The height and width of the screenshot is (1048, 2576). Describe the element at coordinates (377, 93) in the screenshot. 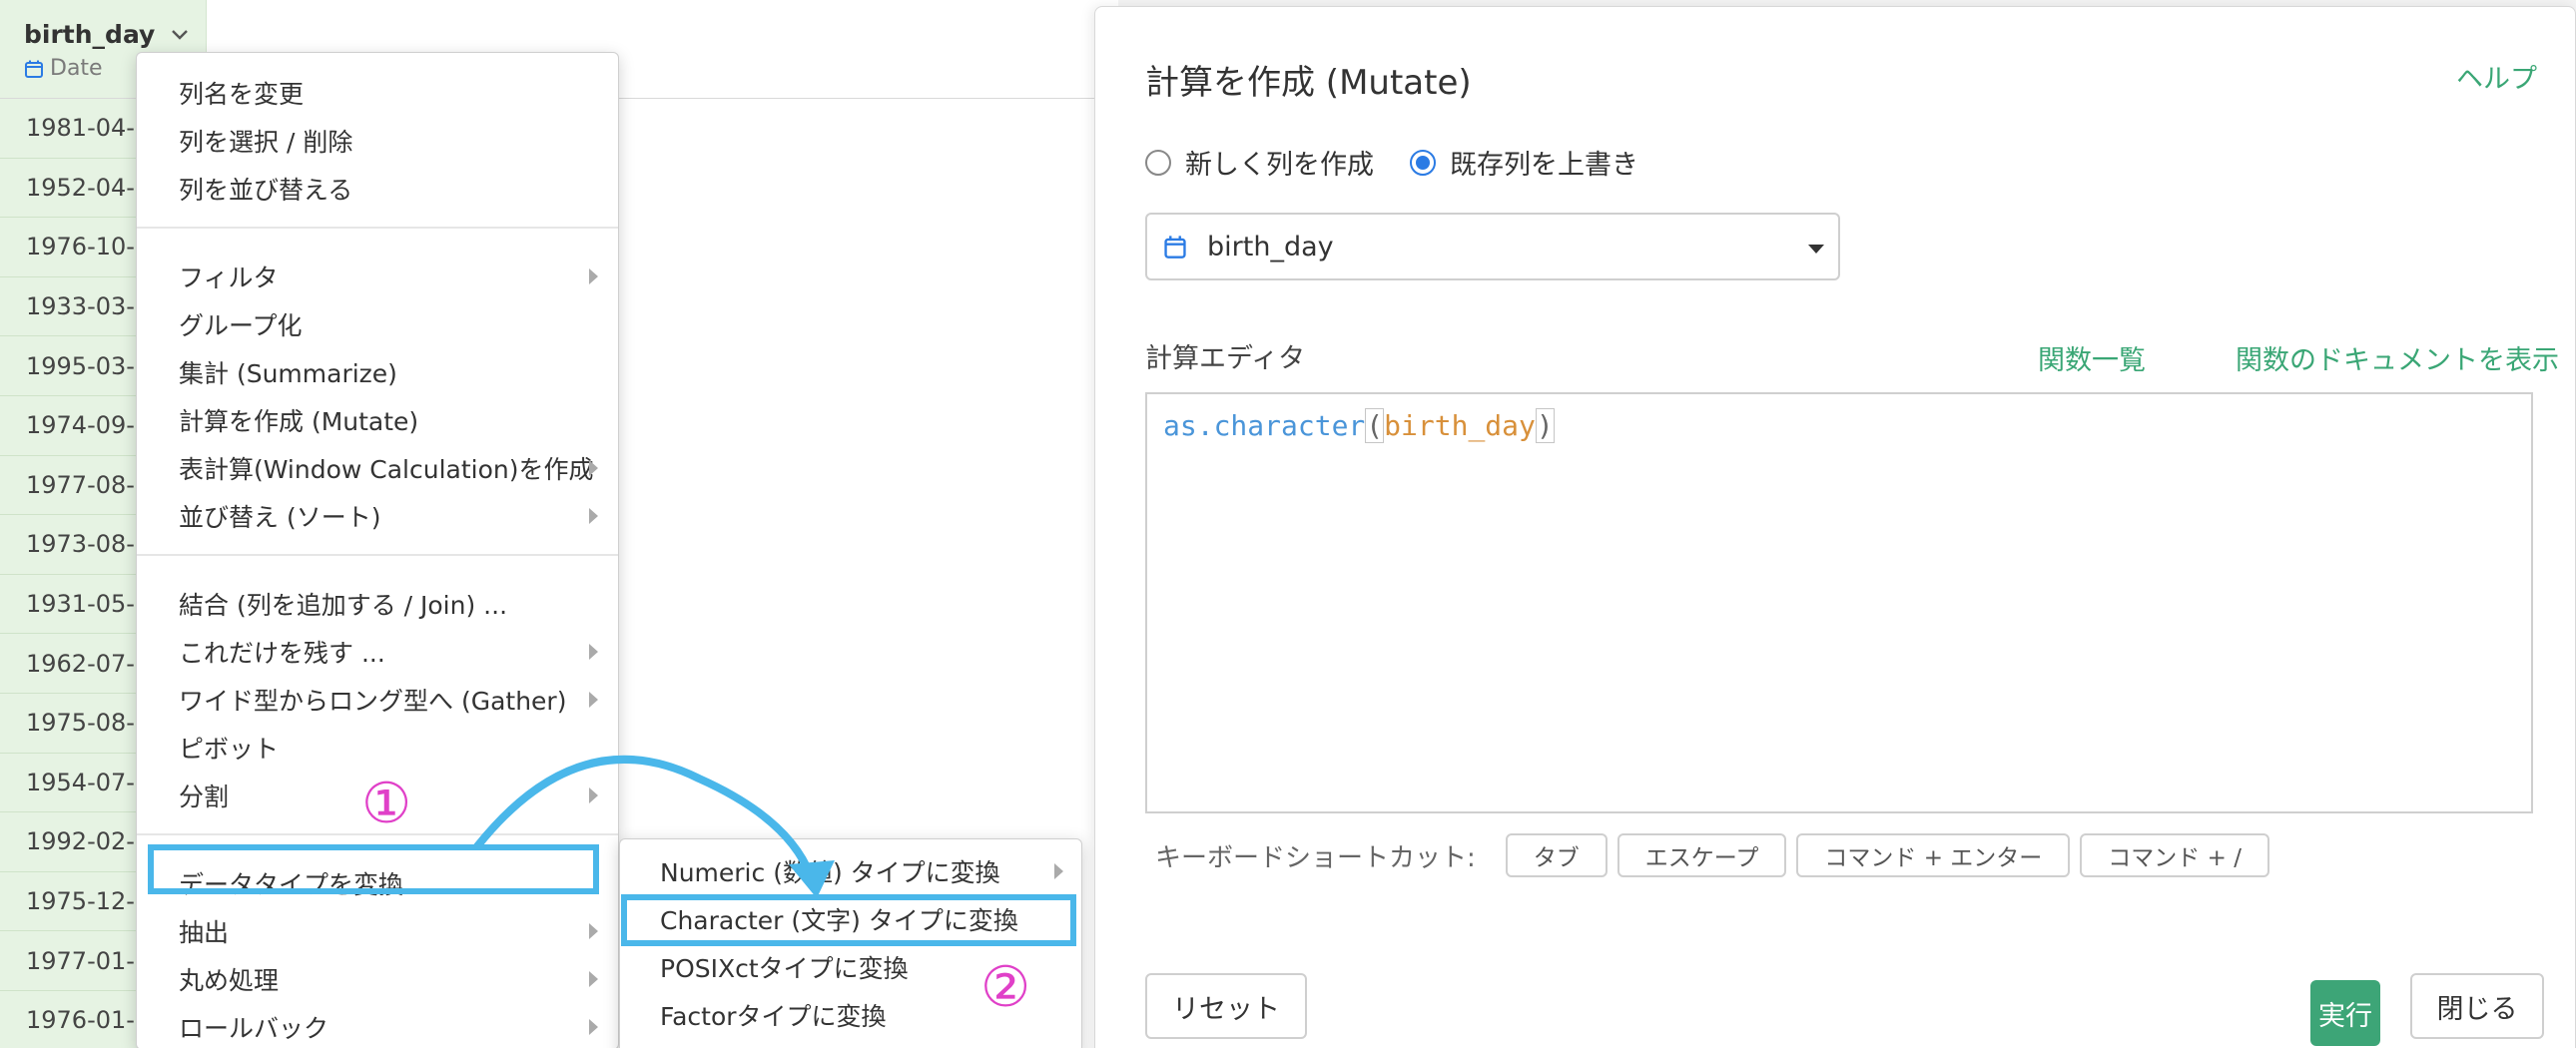

I see `menu-item: 列名を変更` at that location.